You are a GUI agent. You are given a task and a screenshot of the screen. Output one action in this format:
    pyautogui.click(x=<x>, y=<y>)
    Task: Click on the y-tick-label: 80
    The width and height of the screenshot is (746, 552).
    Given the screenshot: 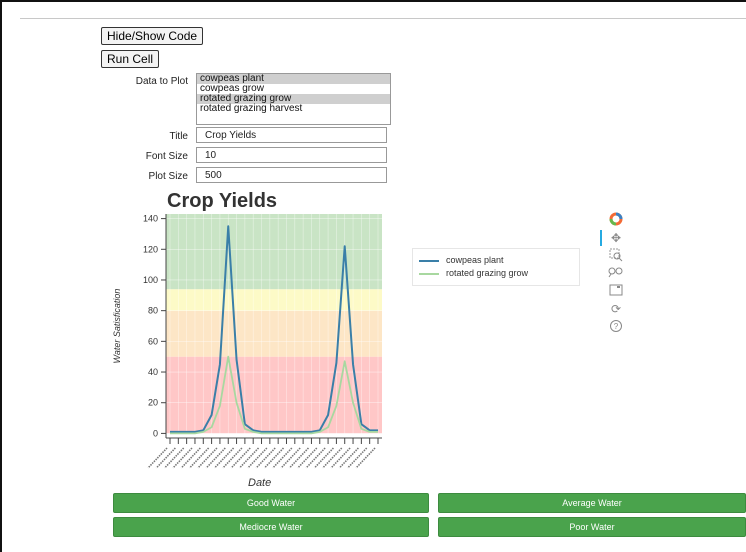 What is the action you would take?
    pyautogui.click(x=153, y=311)
    